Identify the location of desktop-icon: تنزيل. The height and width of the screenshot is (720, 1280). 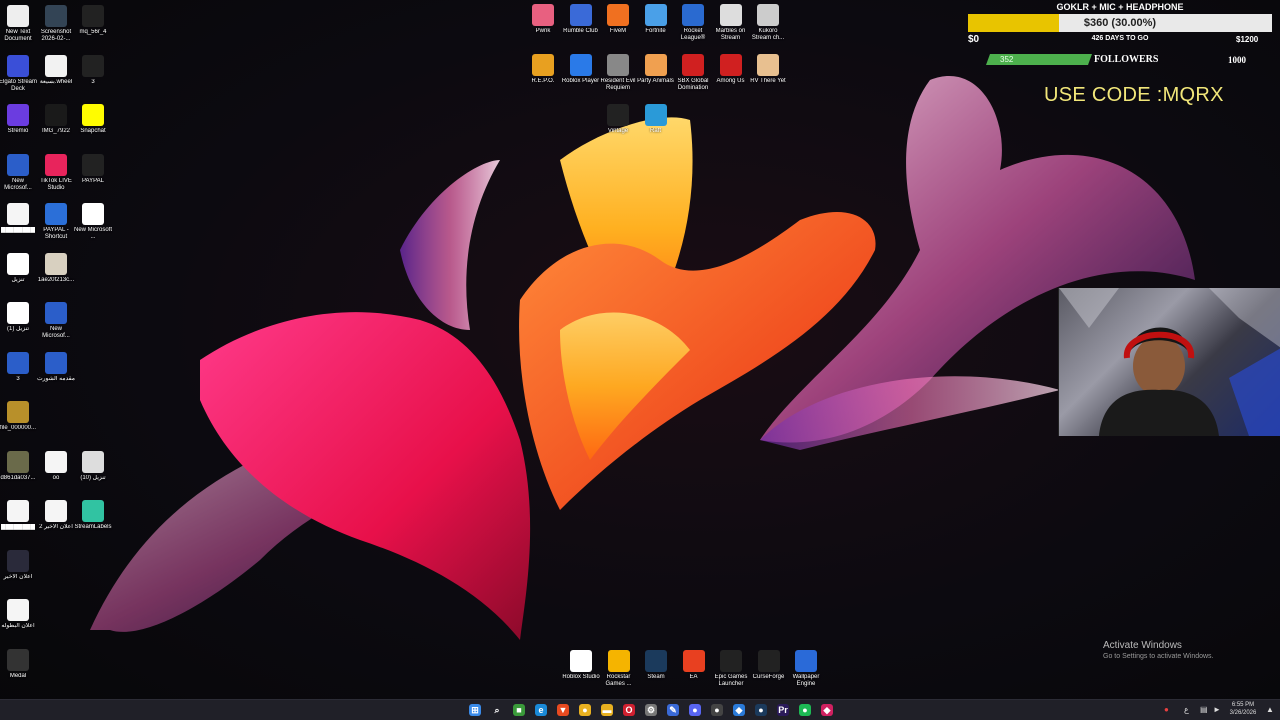
(19, 268).